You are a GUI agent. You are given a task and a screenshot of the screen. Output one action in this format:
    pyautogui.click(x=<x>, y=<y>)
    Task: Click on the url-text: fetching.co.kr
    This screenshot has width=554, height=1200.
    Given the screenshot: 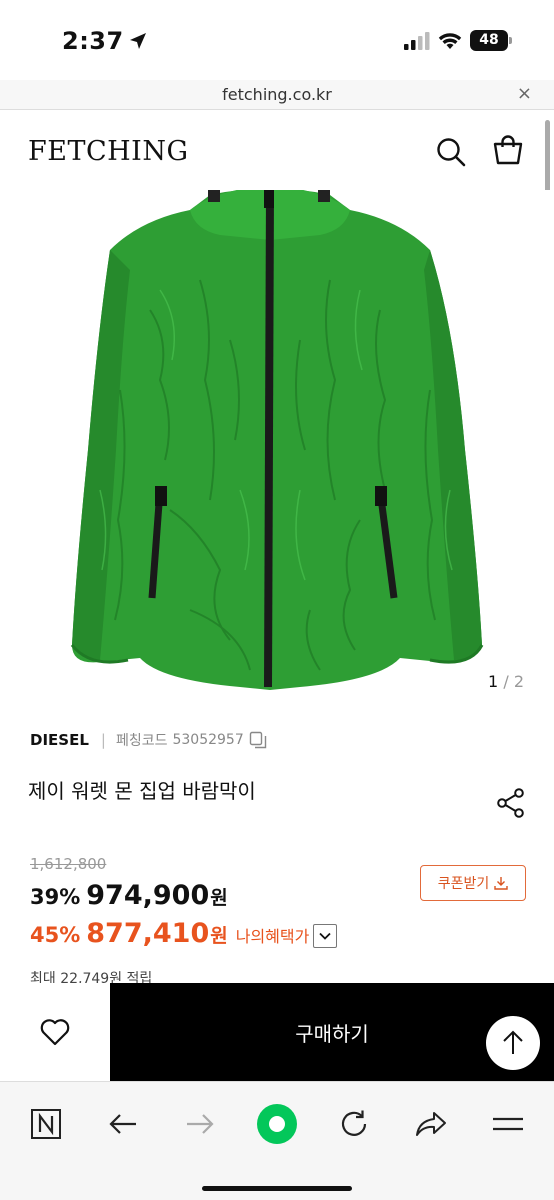 What is the action you would take?
    pyautogui.click(x=277, y=94)
    